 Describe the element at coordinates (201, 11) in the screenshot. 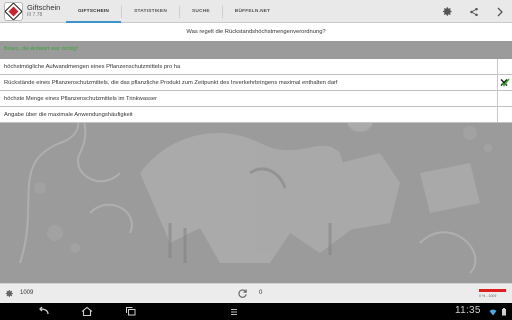

I see `tab-suche: SUCHE` at that location.